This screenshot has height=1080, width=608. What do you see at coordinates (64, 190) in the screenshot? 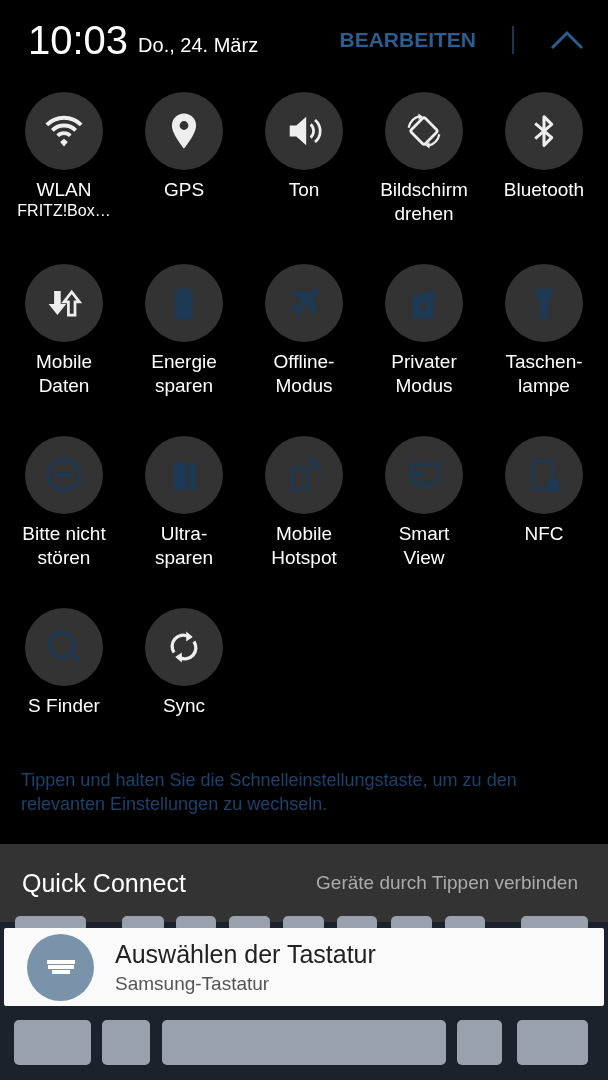
I see `tile-label: WLAN` at bounding box center [64, 190].